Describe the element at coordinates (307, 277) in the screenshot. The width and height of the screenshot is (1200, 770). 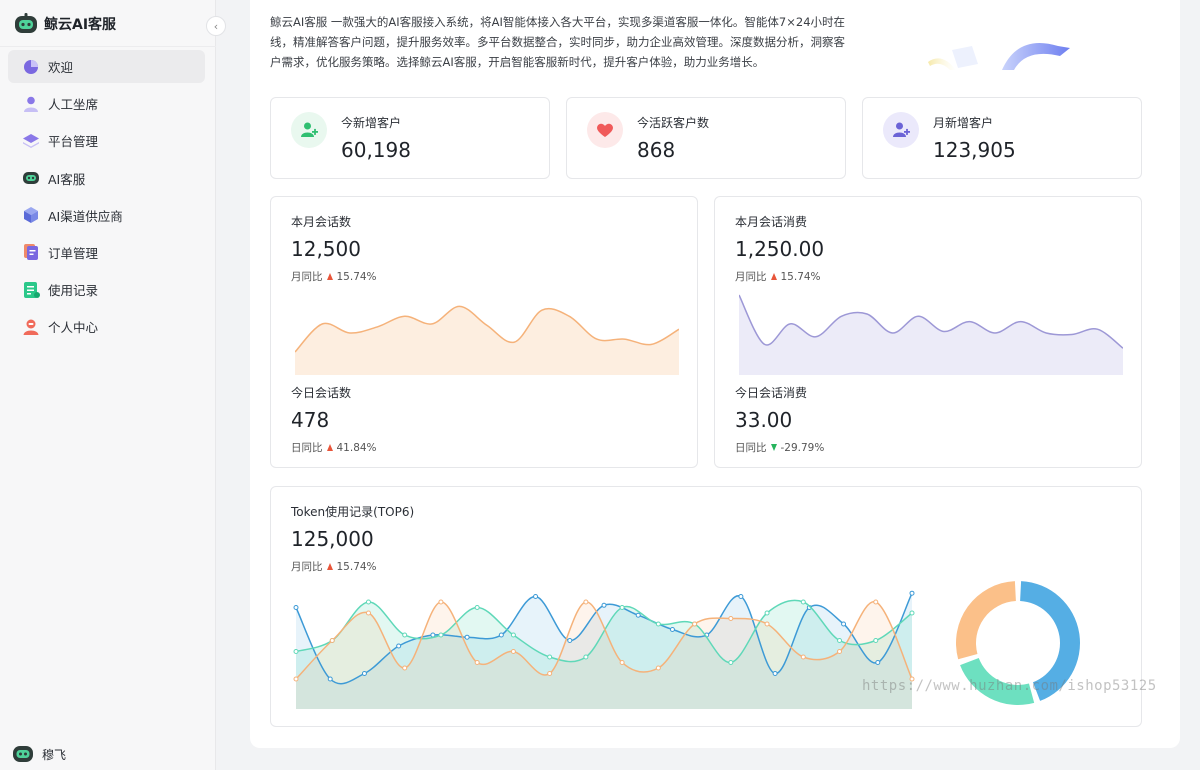
I see `compare-label: 月同比` at that location.